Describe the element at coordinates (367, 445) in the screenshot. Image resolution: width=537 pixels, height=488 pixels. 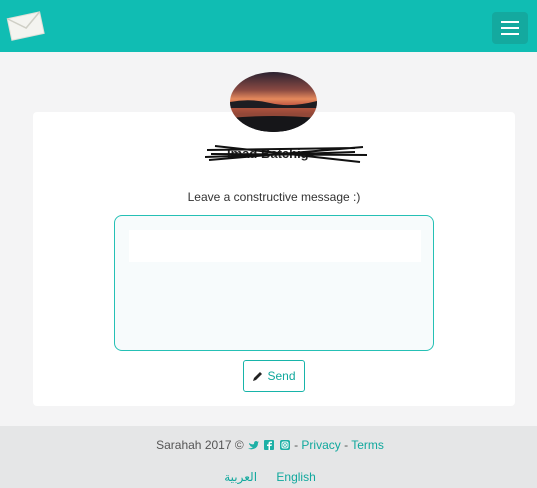
I see `terms-link: Terms` at that location.